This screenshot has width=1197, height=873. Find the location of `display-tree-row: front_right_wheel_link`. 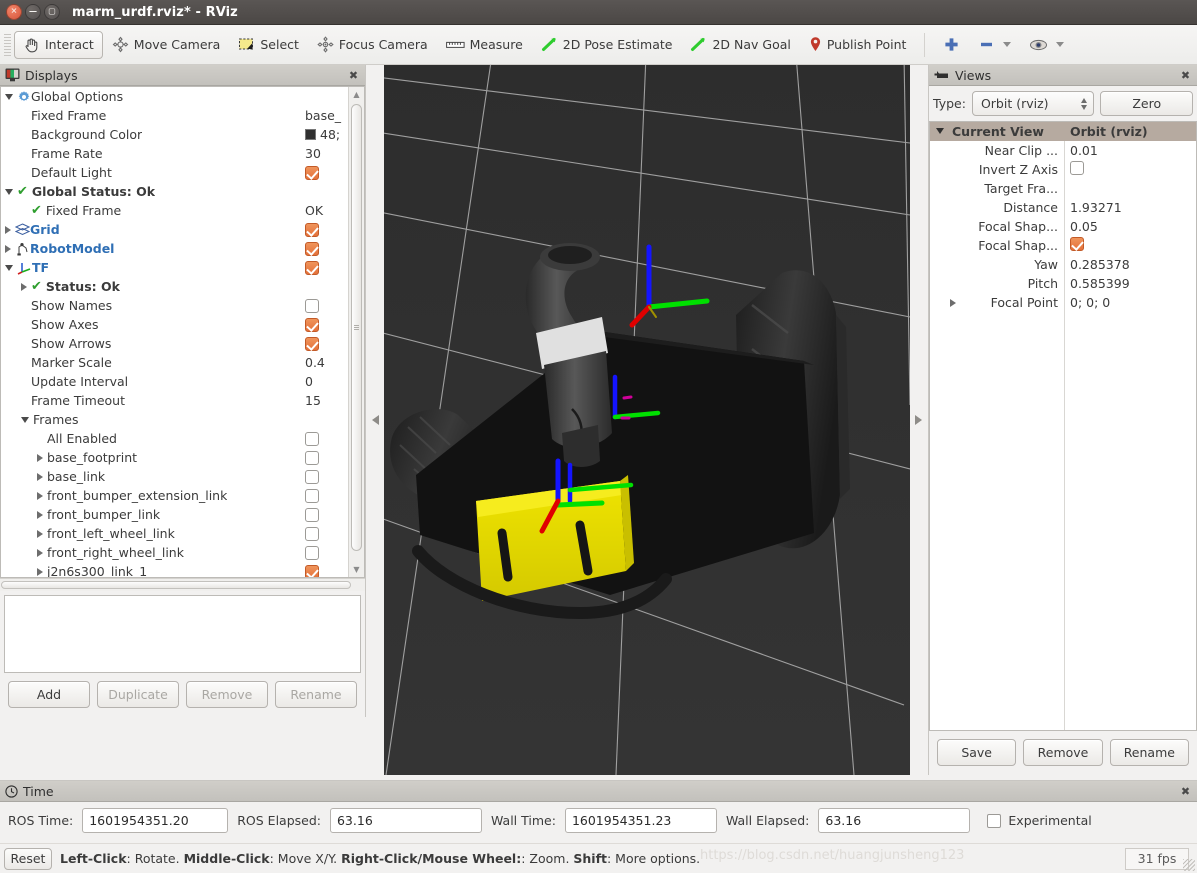

display-tree-row: front_right_wheel_link is located at coordinates (173, 552).